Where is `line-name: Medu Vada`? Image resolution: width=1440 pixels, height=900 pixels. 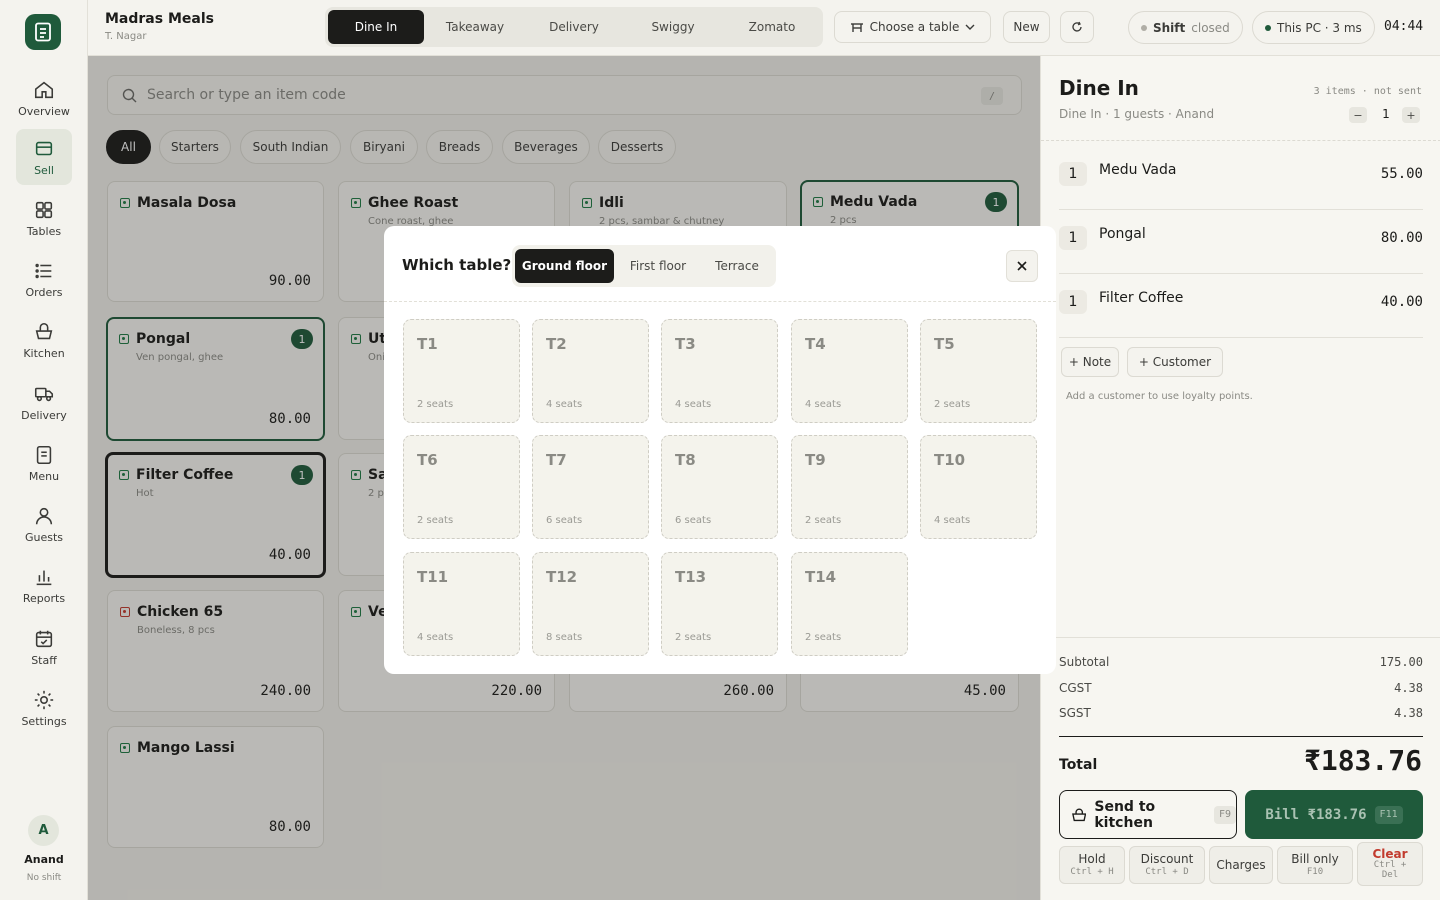
line-name: Medu Vada is located at coordinates (1138, 170).